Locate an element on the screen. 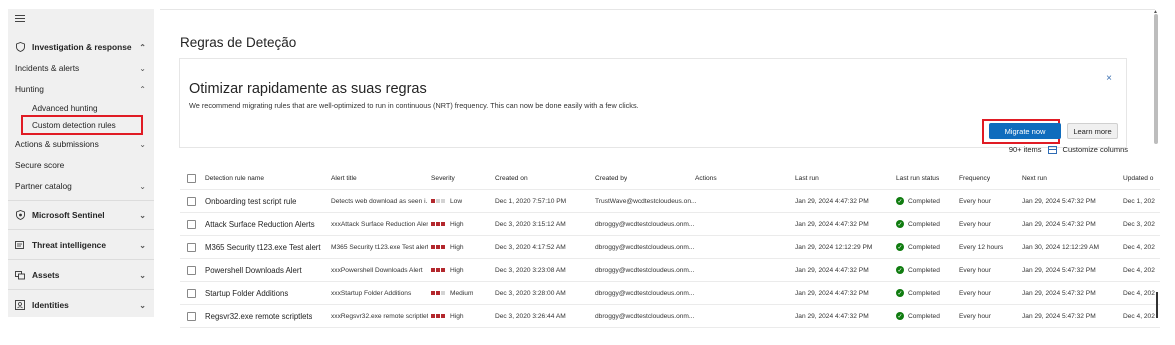  cell-name: Onboarding test script rule is located at coordinates (250, 201).